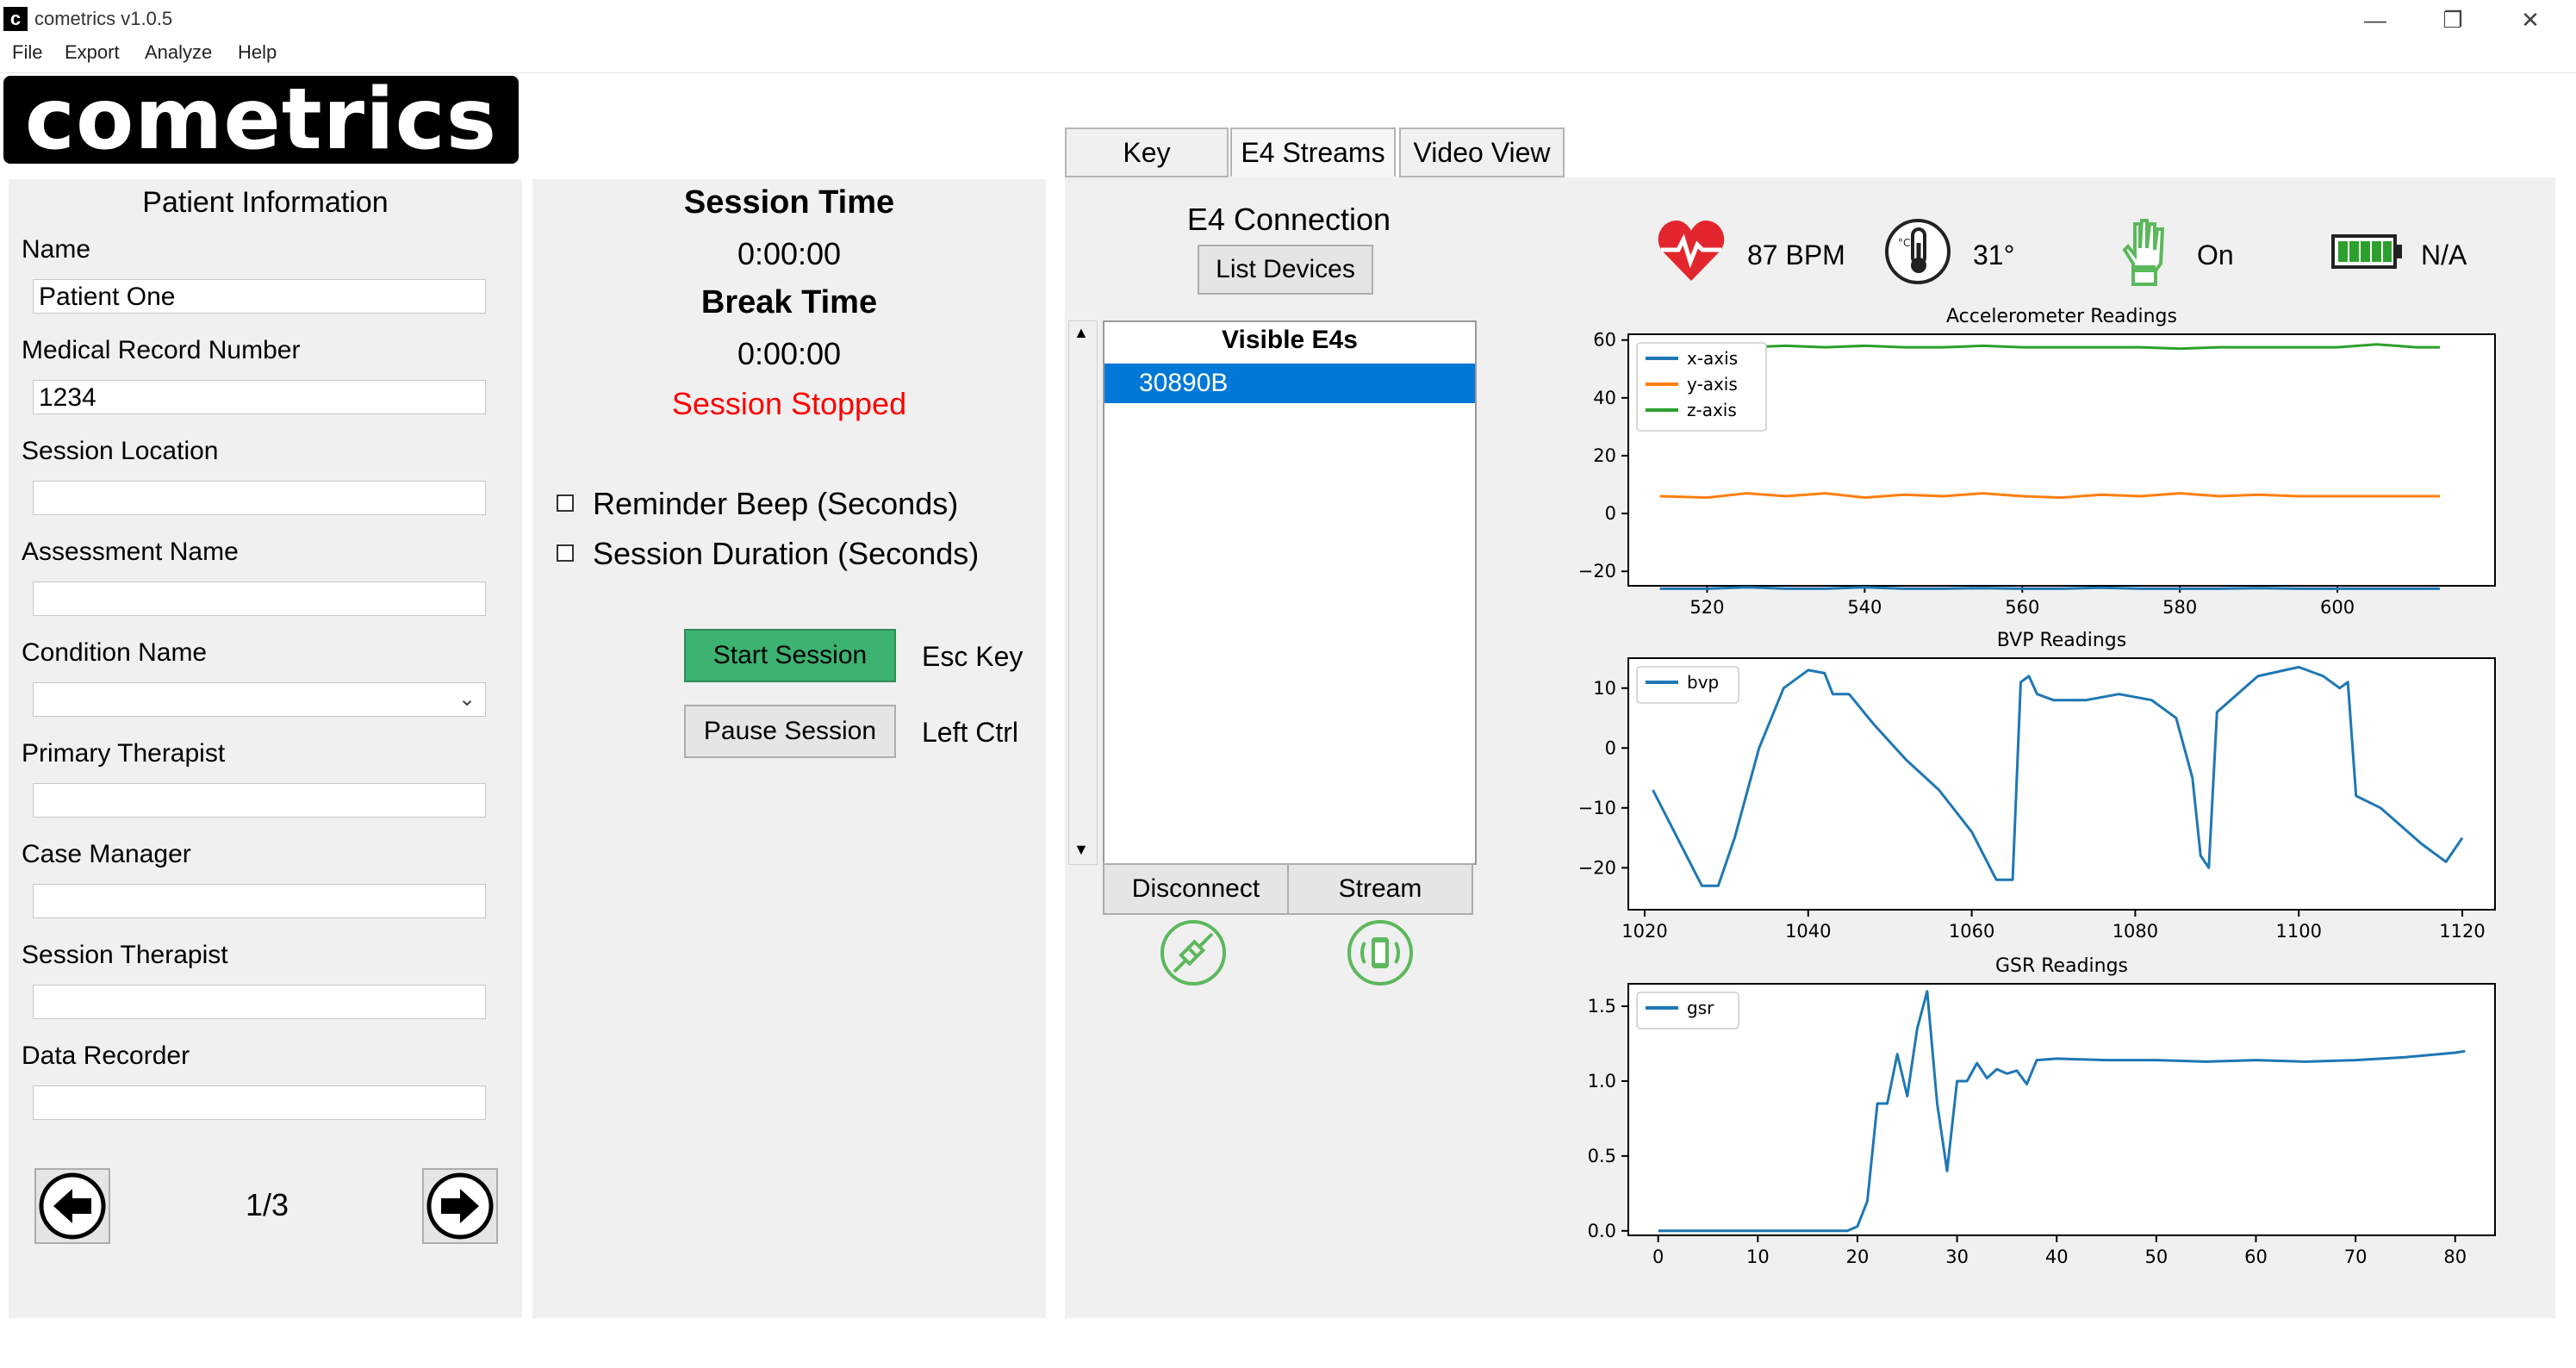  I want to click on menu-analyze: Analyze, so click(179, 52).